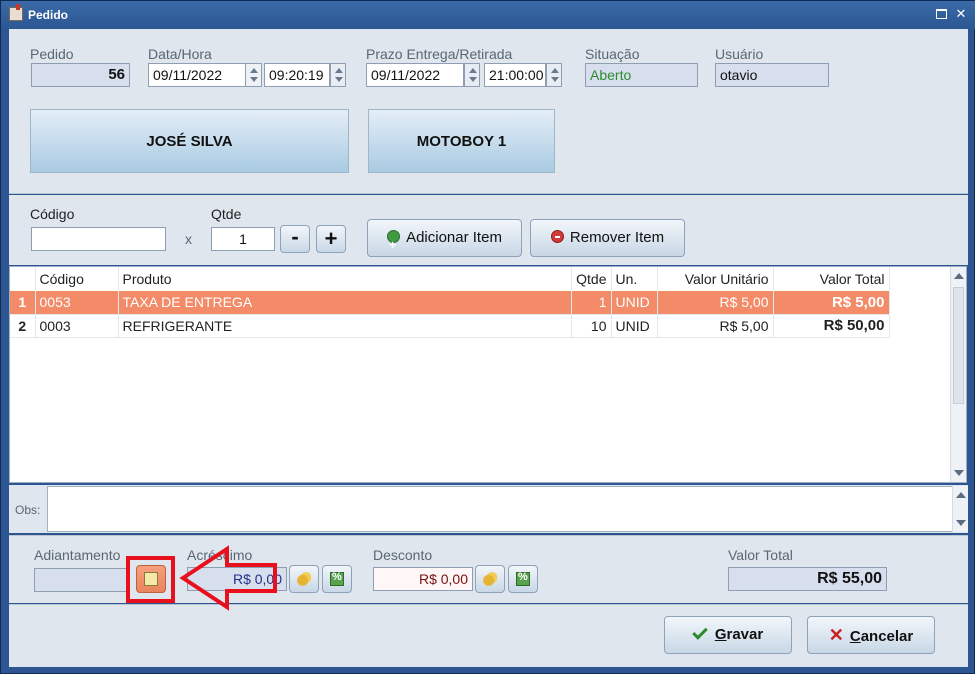 This screenshot has height=674, width=975. I want to click on situacao-label: Situação, so click(612, 54).